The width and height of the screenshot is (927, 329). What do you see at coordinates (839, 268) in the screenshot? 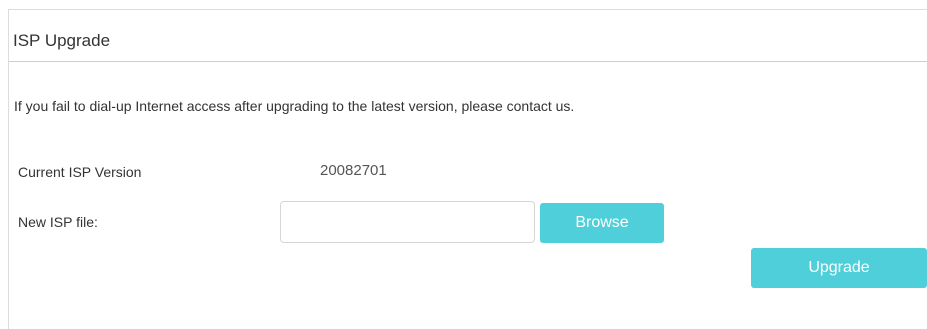
I see `upgrade-button: Upgrade` at bounding box center [839, 268].